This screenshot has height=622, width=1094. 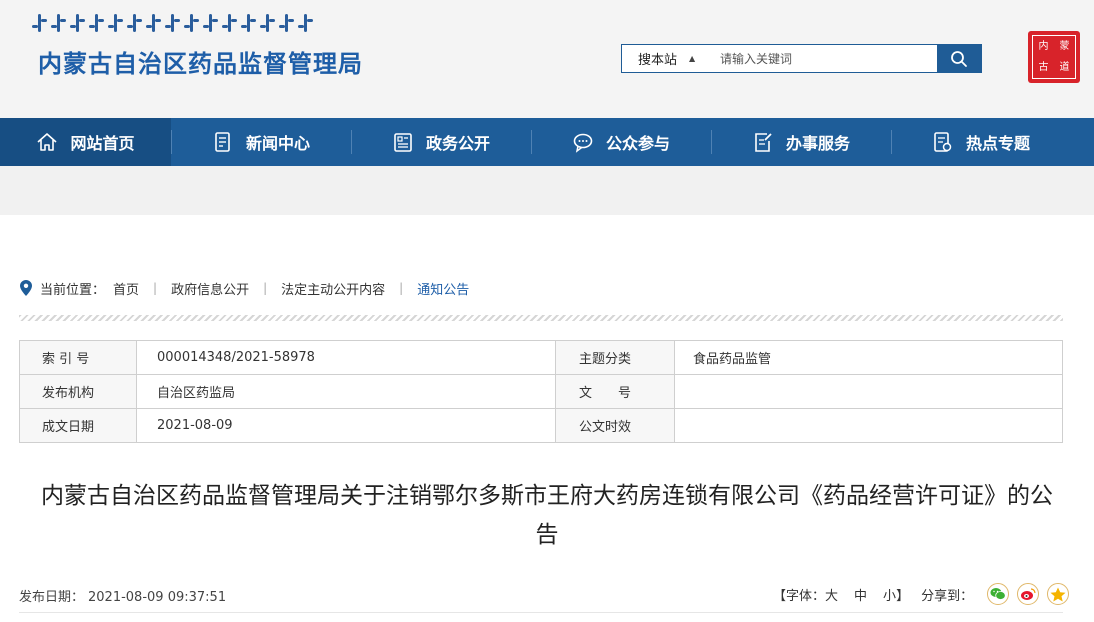 I want to click on meta-value: 2021-08-09, so click(x=346, y=425).